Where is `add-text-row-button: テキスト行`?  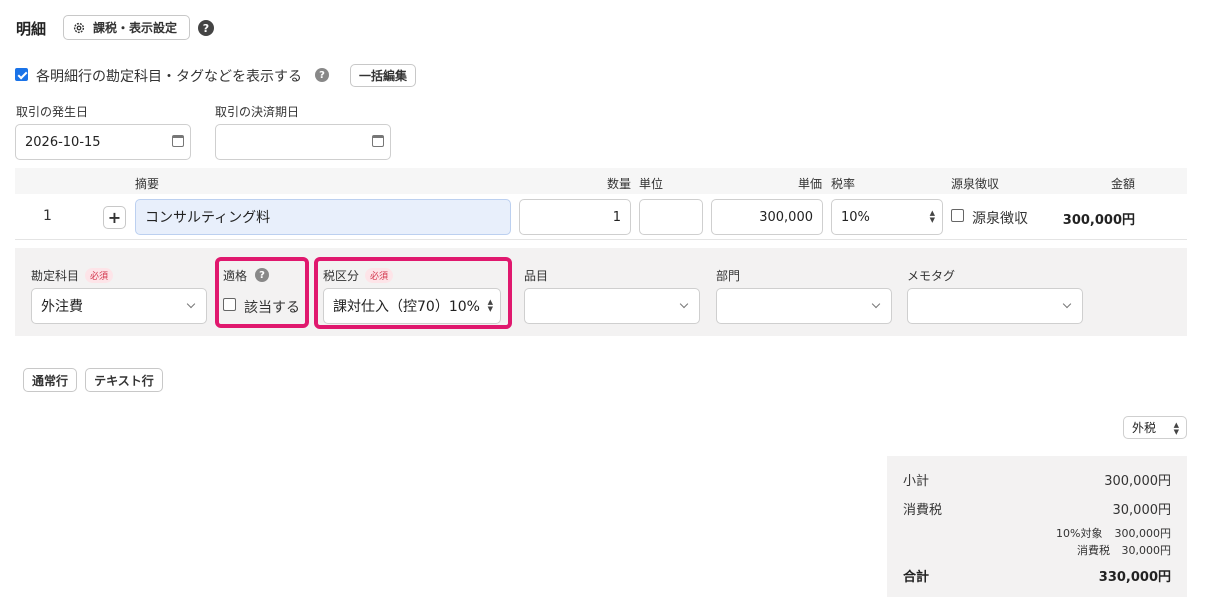 add-text-row-button: テキスト行 is located at coordinates (124, 380).